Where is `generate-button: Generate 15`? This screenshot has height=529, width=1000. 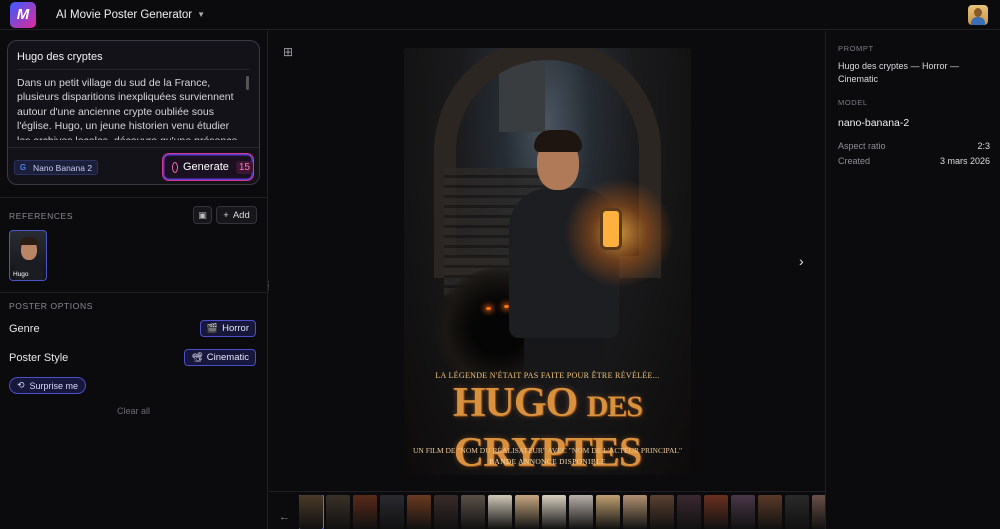
generate-button: Generate 15 is located at coordinates (208, 167).